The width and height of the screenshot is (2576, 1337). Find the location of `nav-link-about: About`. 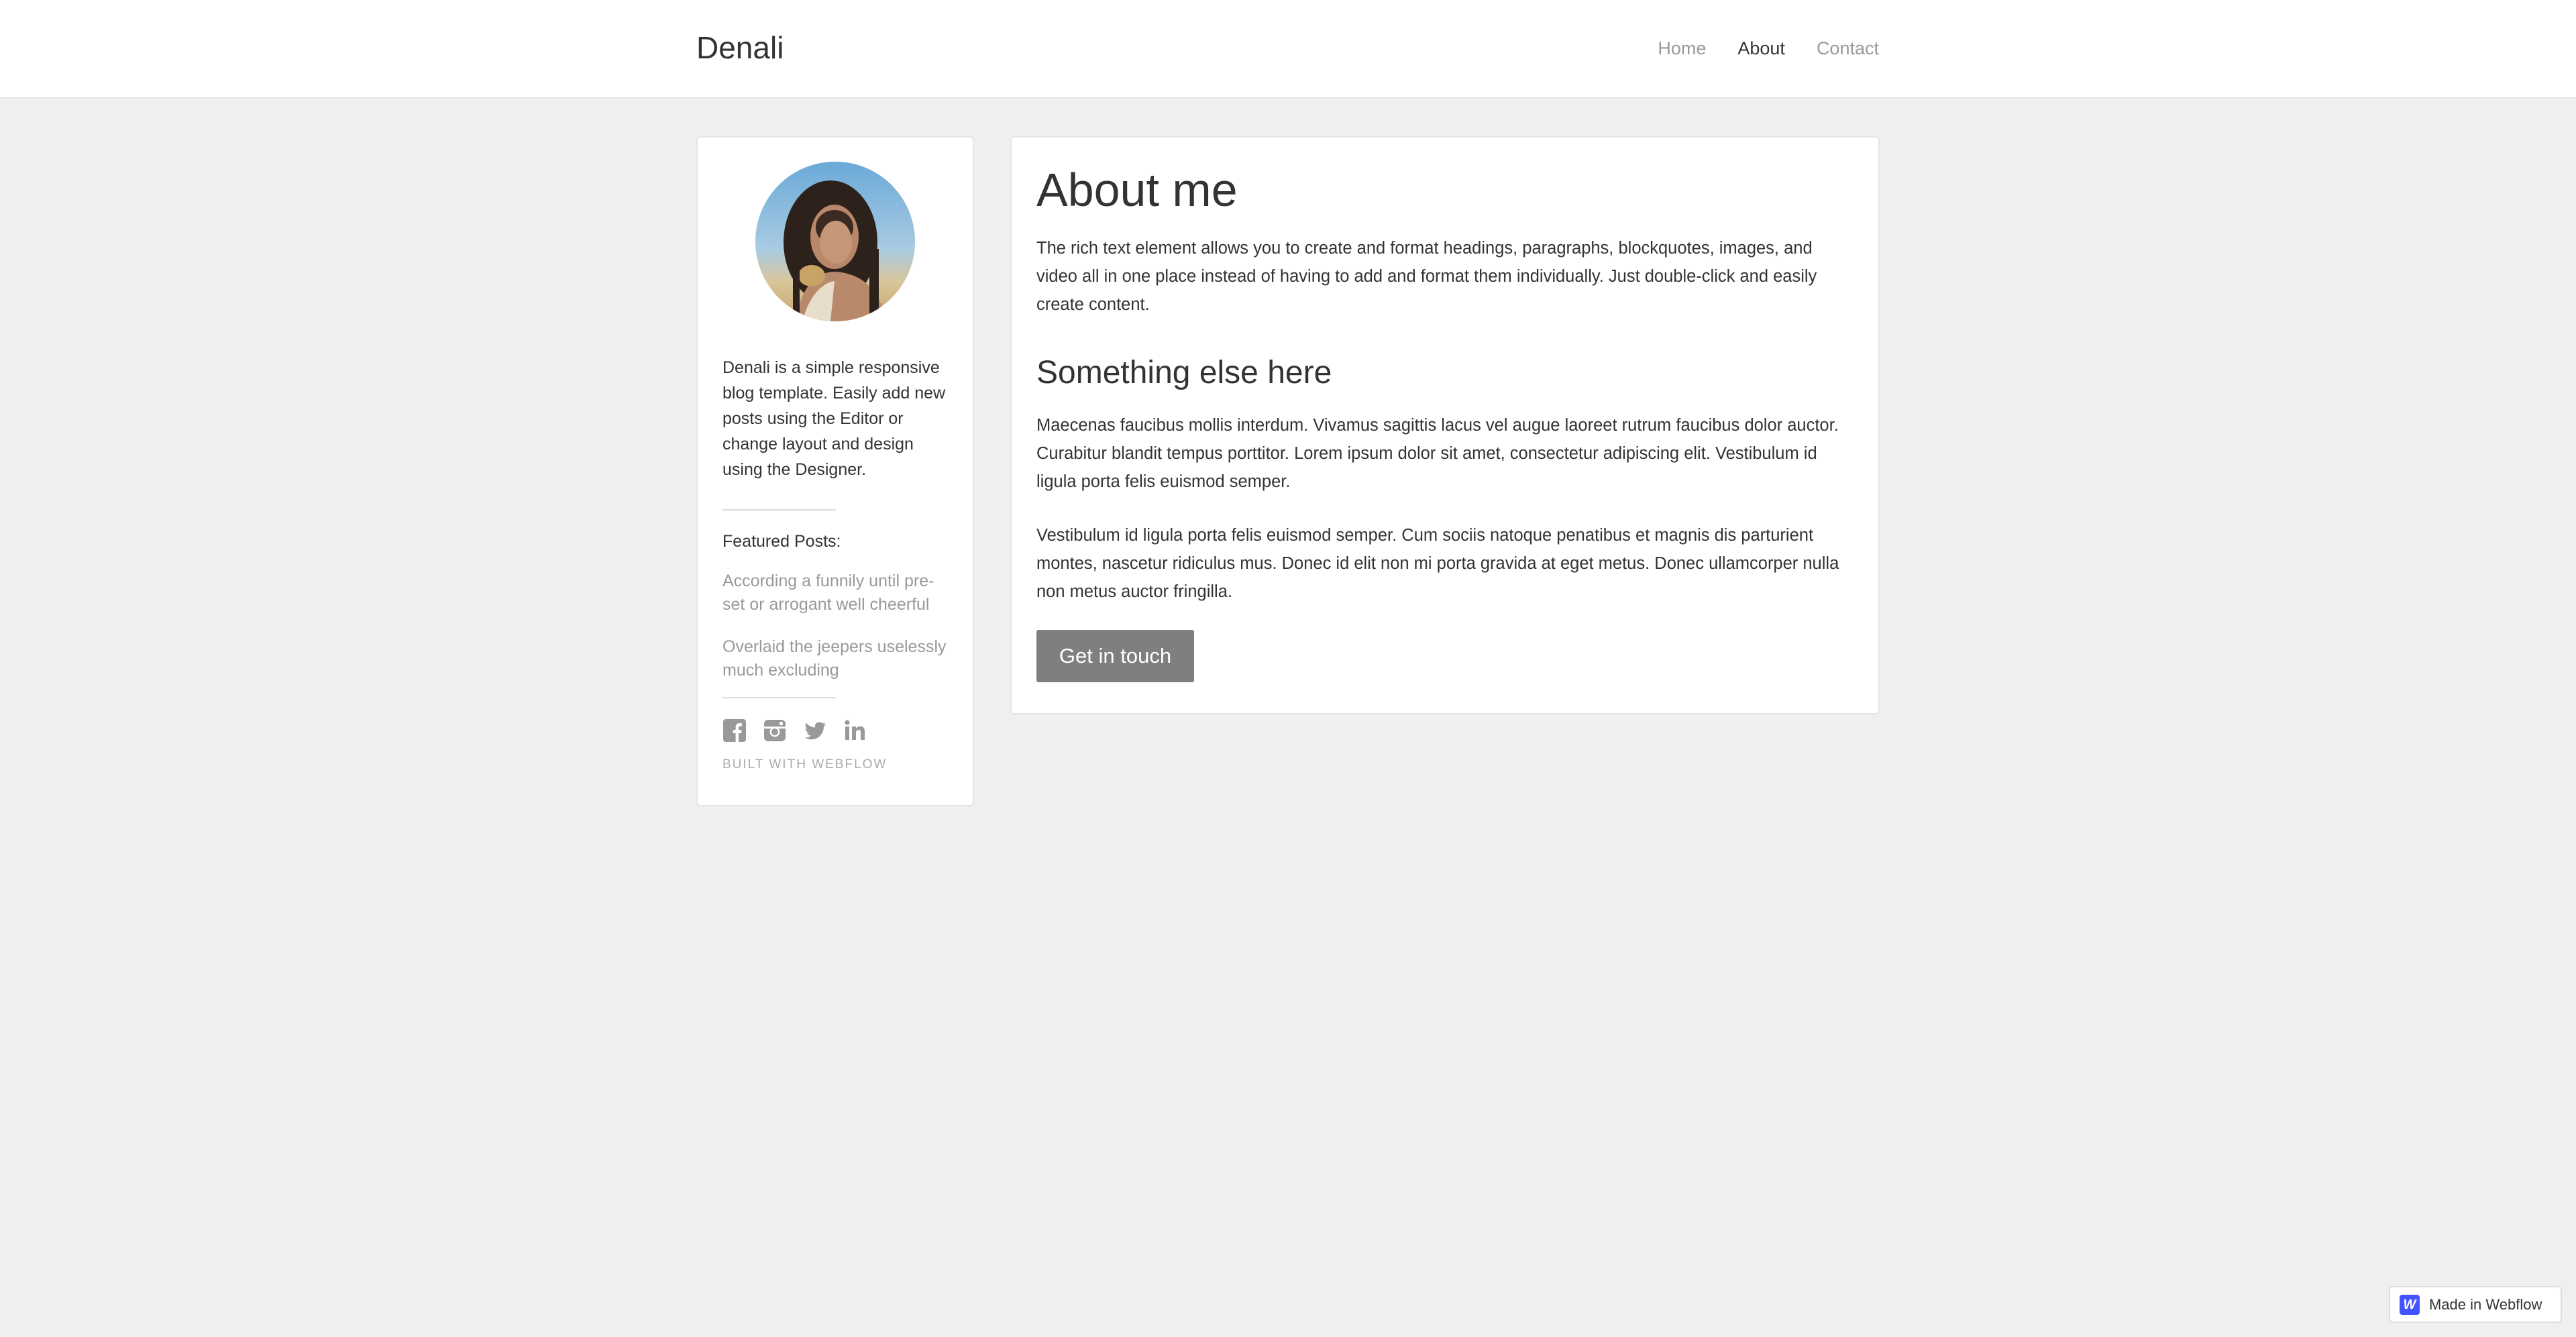

nav-link-about: About is located at coordinates (1761, 48).